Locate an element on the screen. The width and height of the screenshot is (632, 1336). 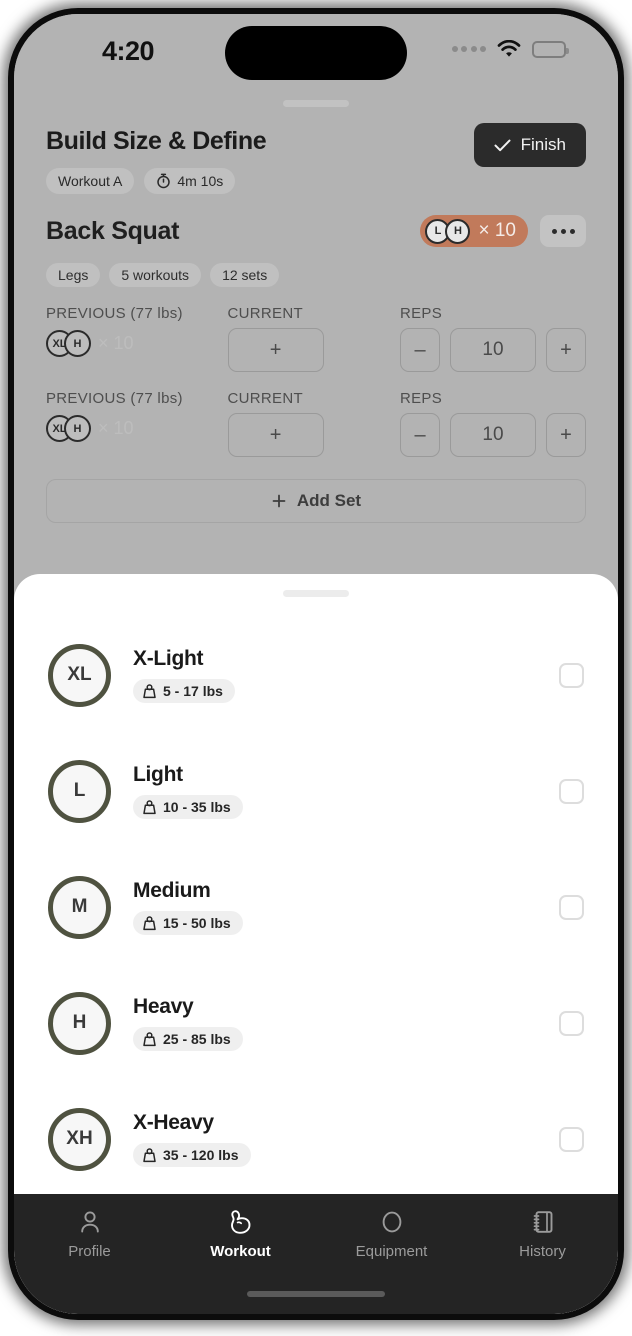
add-set-button: Add Set is located at coordinates (316, 501).